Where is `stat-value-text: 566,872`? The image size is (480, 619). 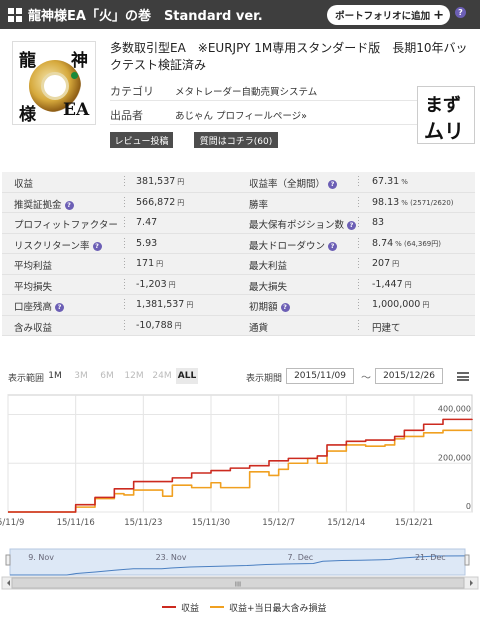
stat-value-text: 566,872 is located at coordinates (156, 202).